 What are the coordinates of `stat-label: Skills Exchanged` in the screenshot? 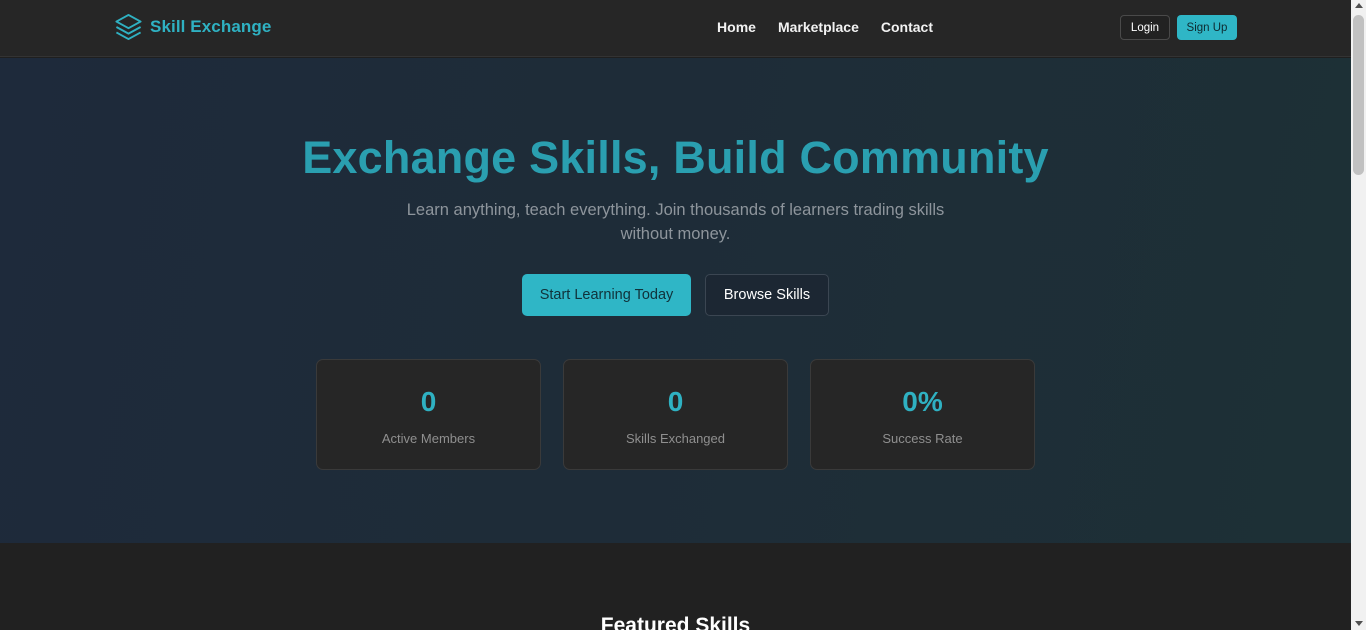 It's located at (675, 438).